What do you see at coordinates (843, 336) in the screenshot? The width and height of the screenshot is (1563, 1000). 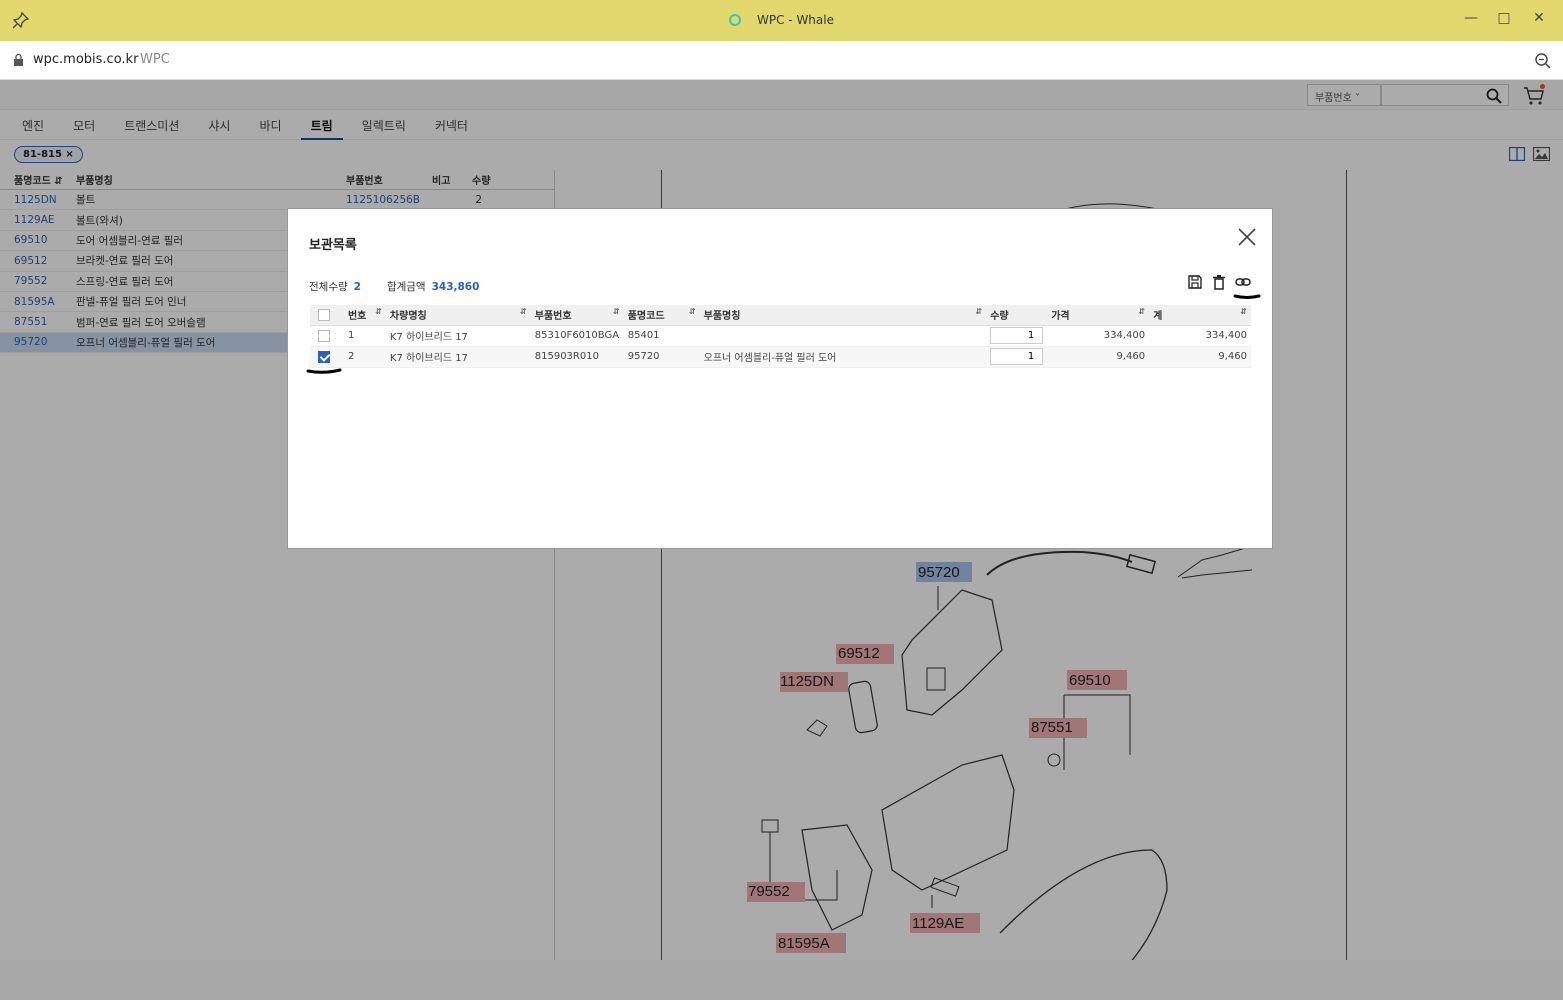 I see `row-name` at bounding box center [843, 336].